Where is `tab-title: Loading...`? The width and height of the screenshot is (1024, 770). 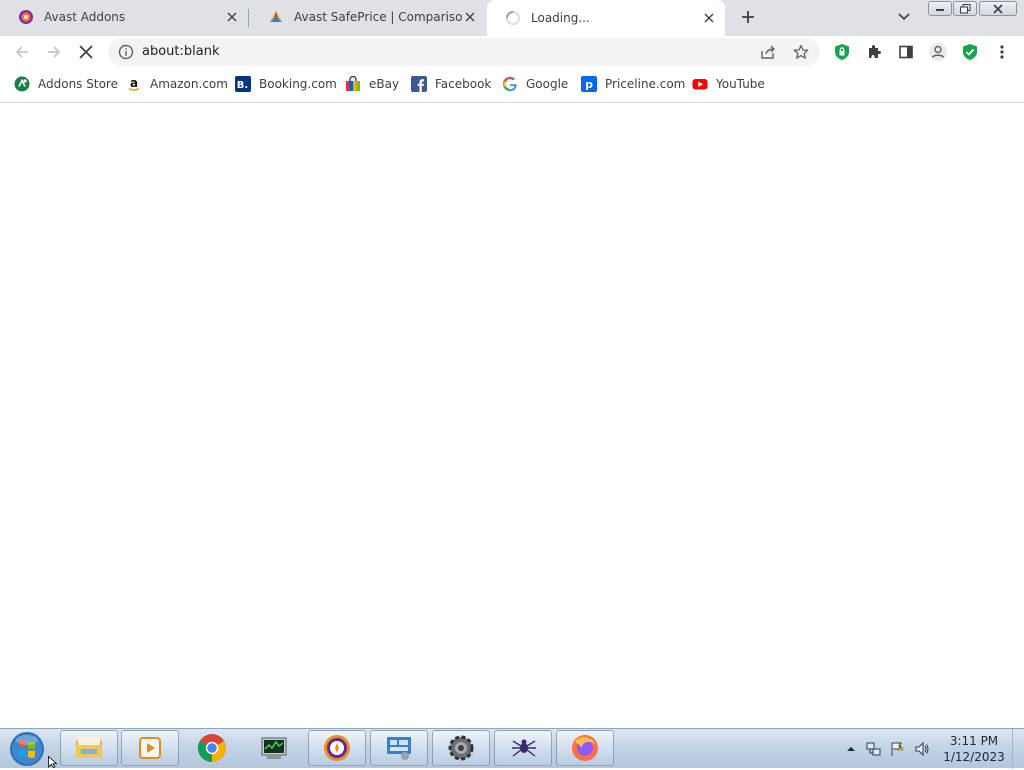
tab-title: Loading... is located at coordinates (560, 18).